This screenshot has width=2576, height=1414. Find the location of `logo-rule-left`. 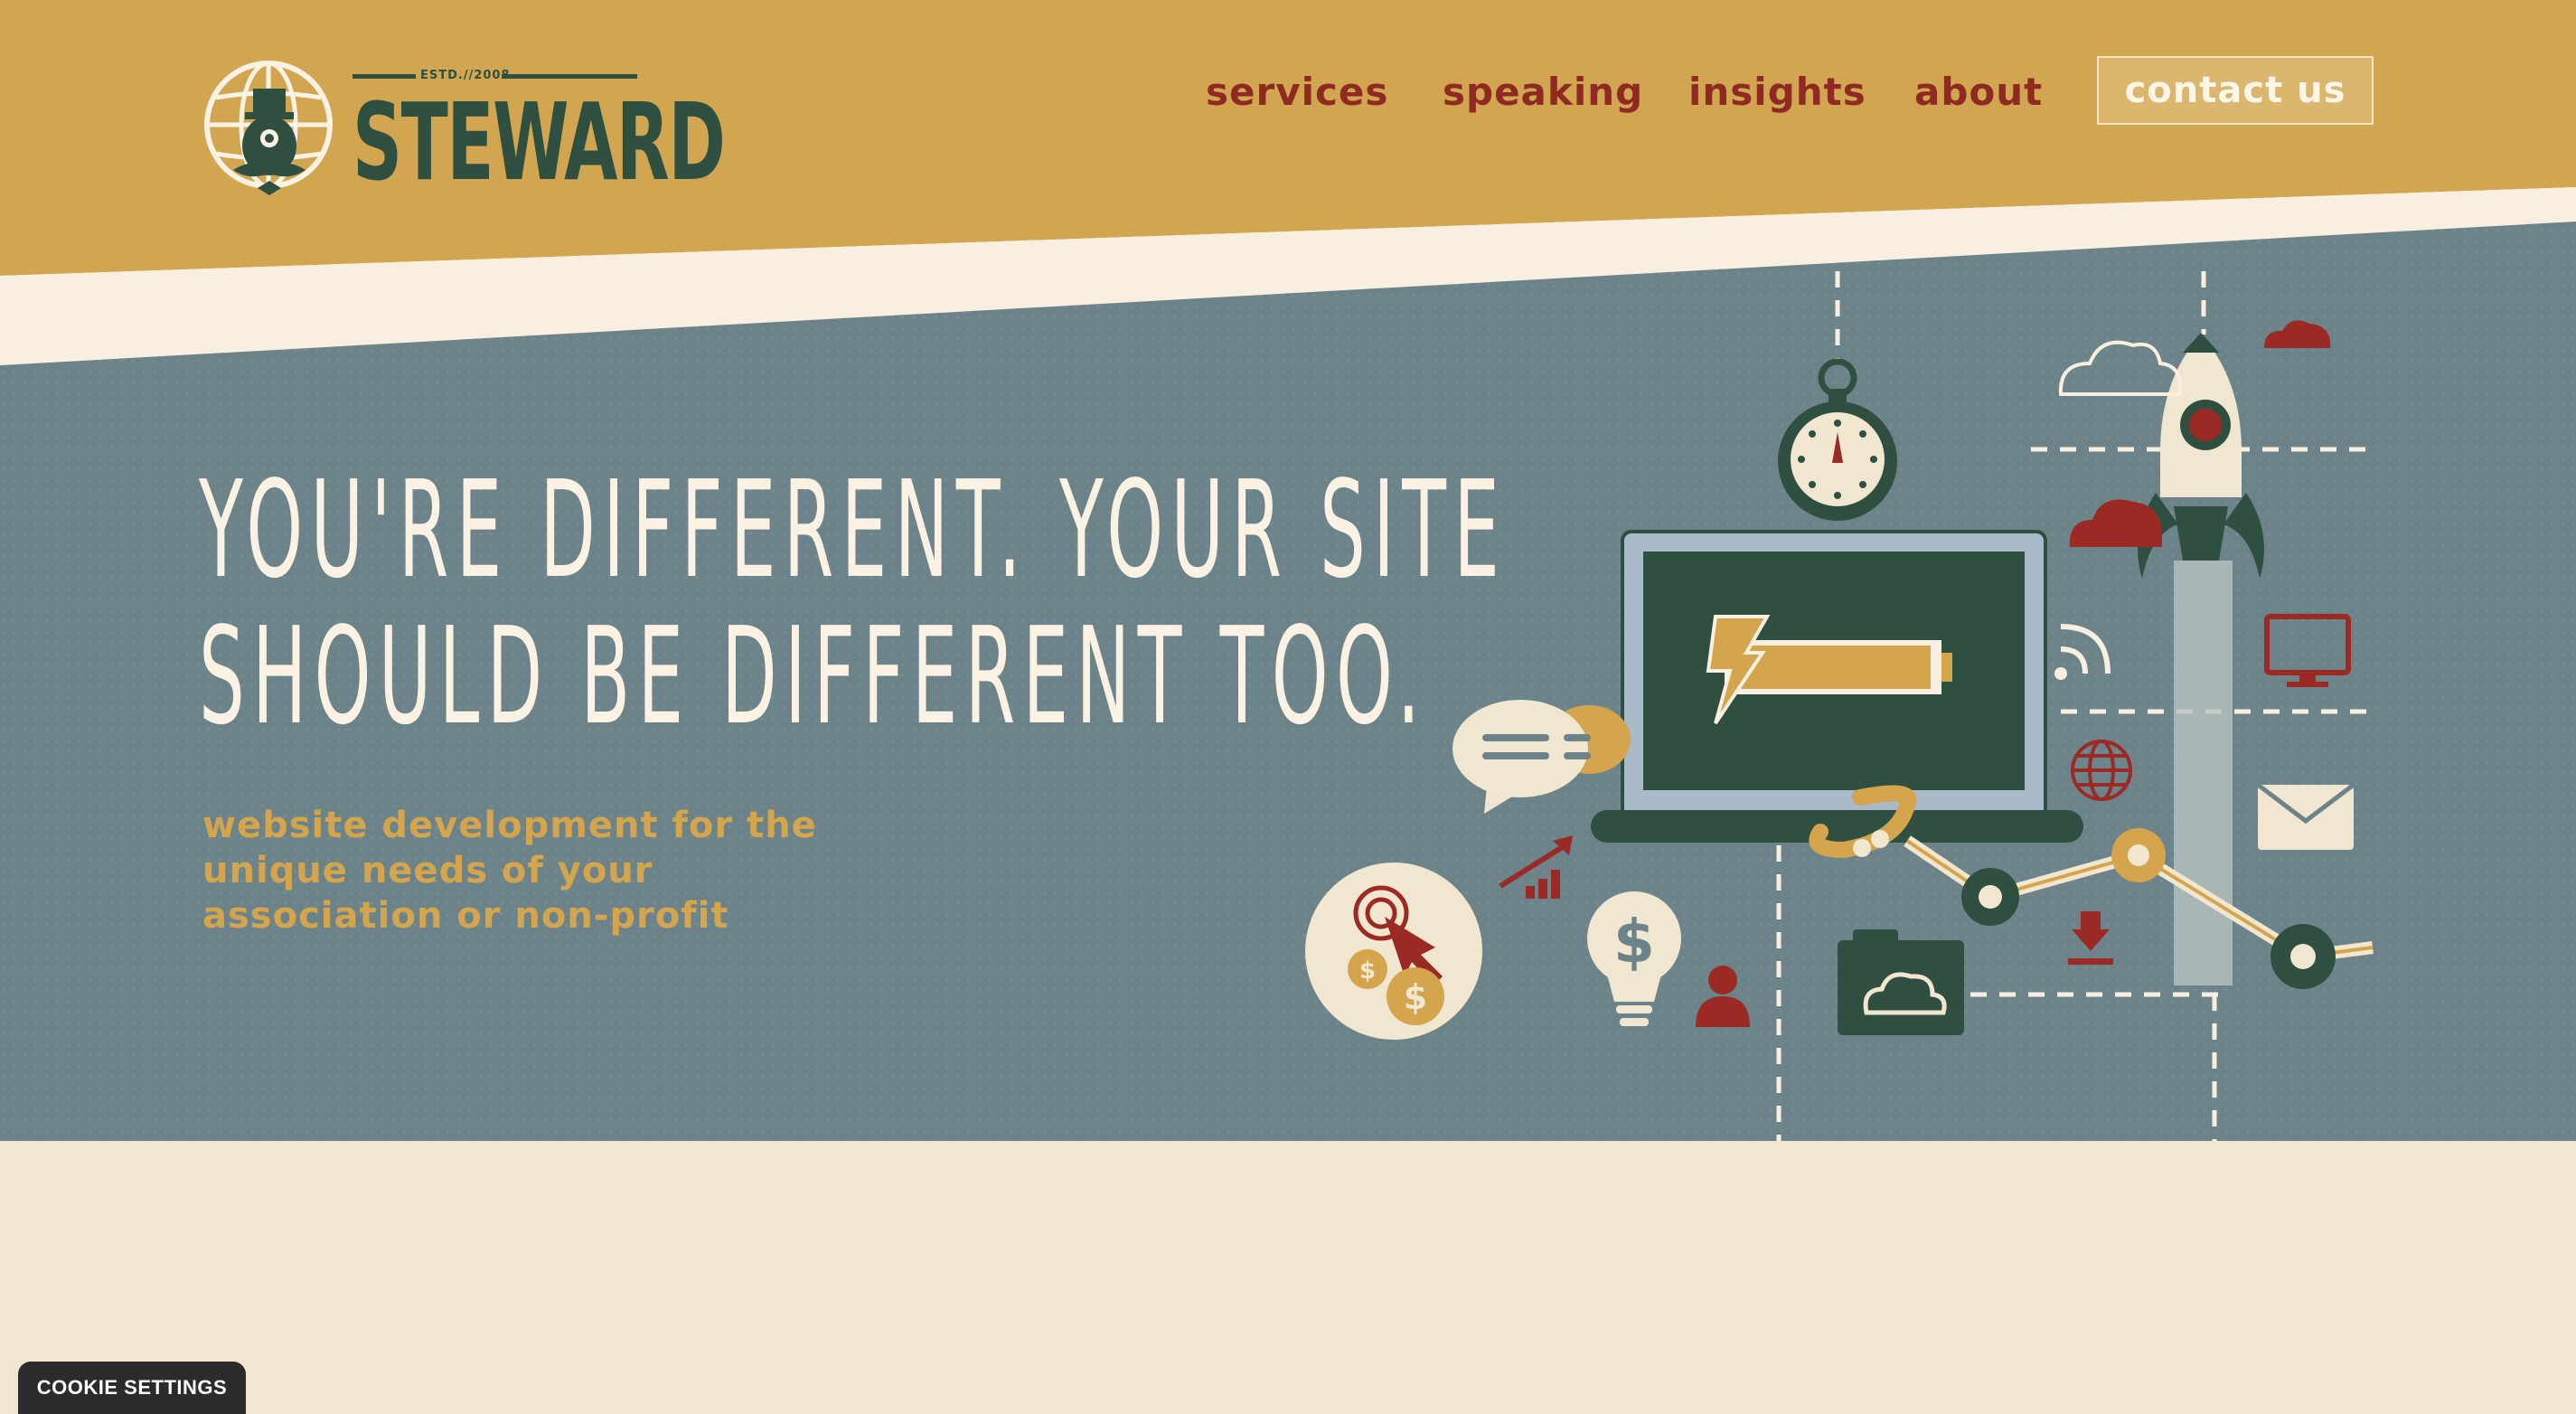

logo-rule-left is located at coordinates (384, 76).